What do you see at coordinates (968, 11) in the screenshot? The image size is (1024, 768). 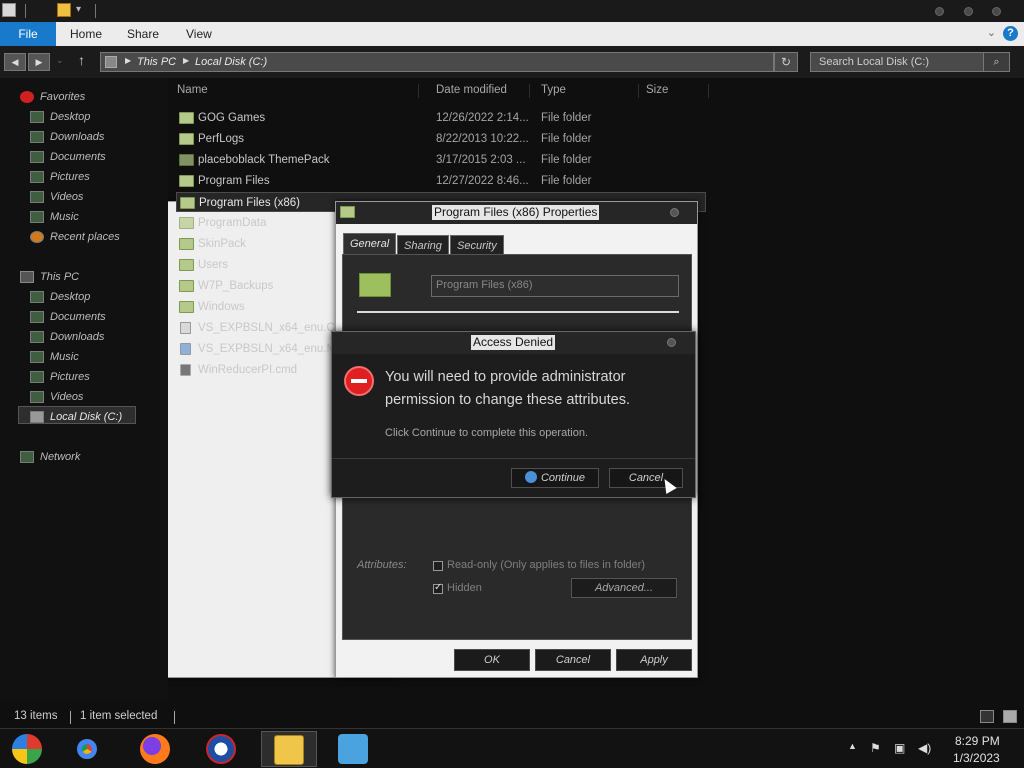 I see `maximize-button` at bounding box center [968, 11].